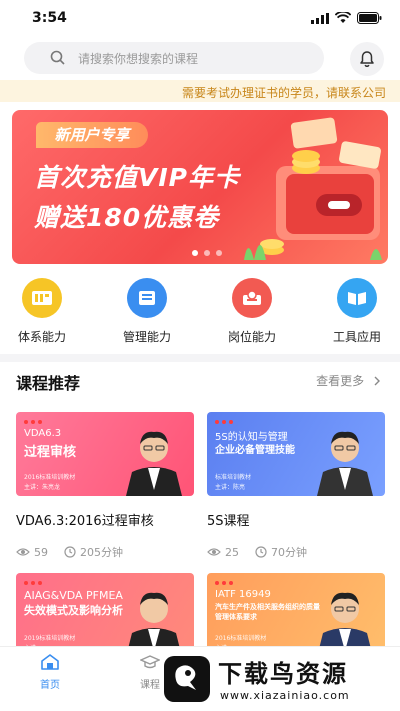  Describe the element at coordinates (369, 18) in the screenshot. I see `battery-icon` at that location.